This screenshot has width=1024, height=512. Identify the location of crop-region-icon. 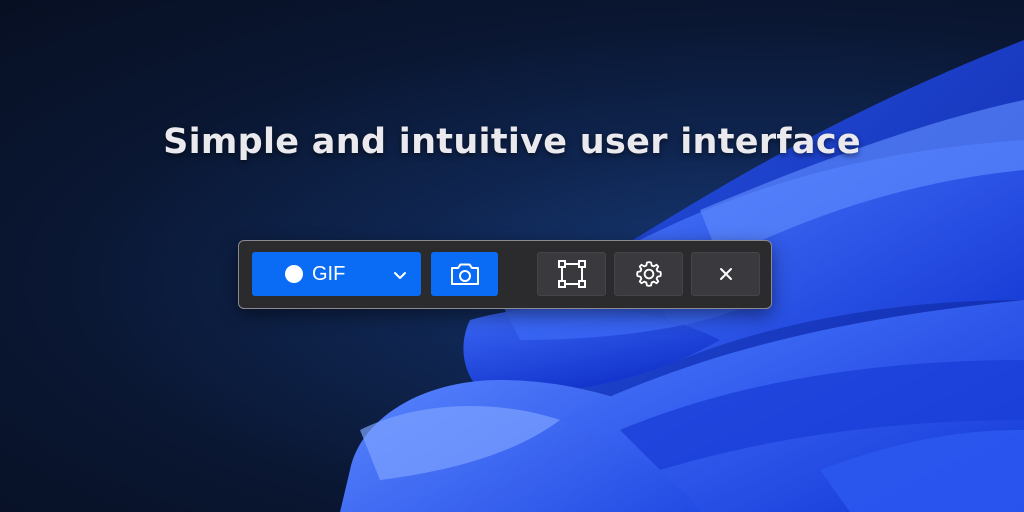
(572, 274).